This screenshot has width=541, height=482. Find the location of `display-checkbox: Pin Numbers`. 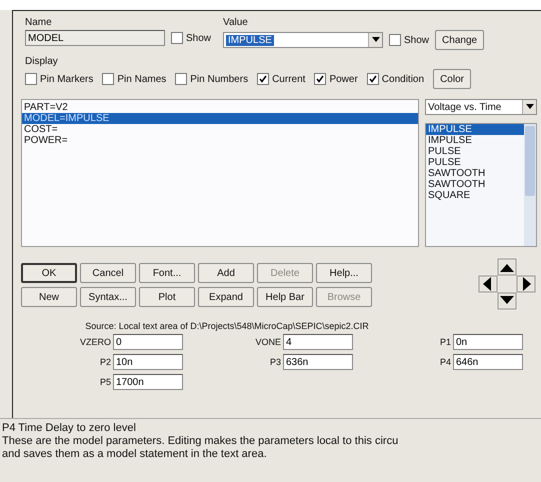

display-checkbox: Pin Numbers is located at coordinates (211, 79).